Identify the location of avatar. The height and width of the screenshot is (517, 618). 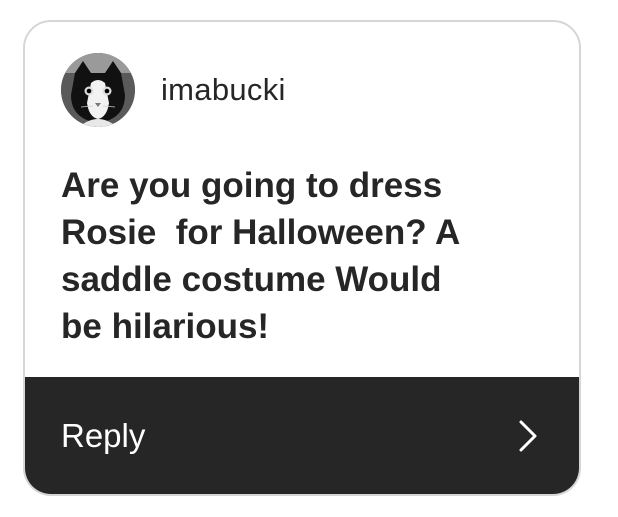
(98, 90).